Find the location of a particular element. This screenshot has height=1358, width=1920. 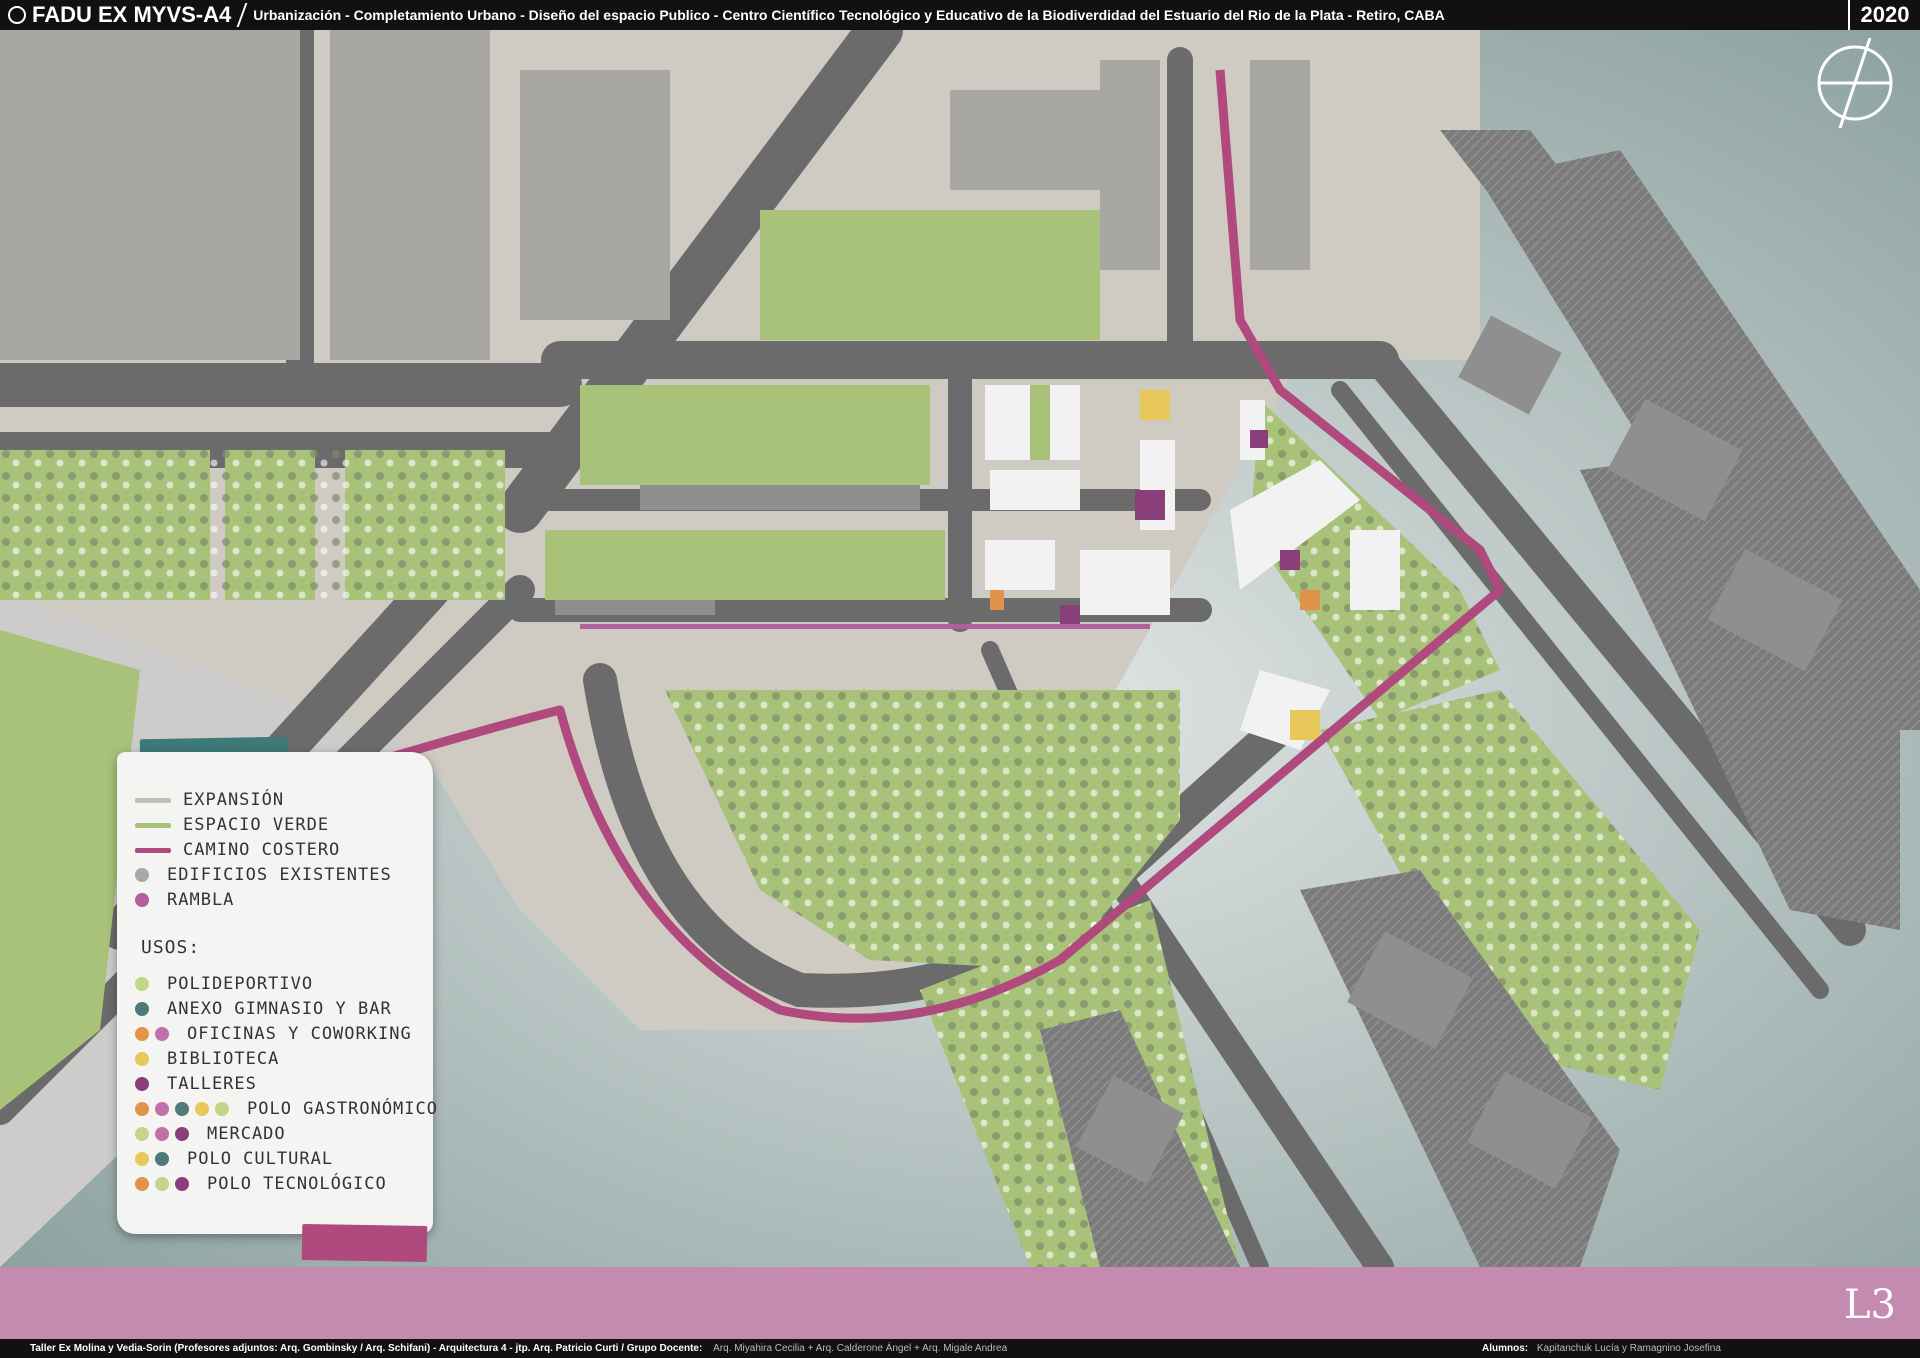

usos-item: POLO TECNOLÓGICO is located at coordinates (261, 1184).